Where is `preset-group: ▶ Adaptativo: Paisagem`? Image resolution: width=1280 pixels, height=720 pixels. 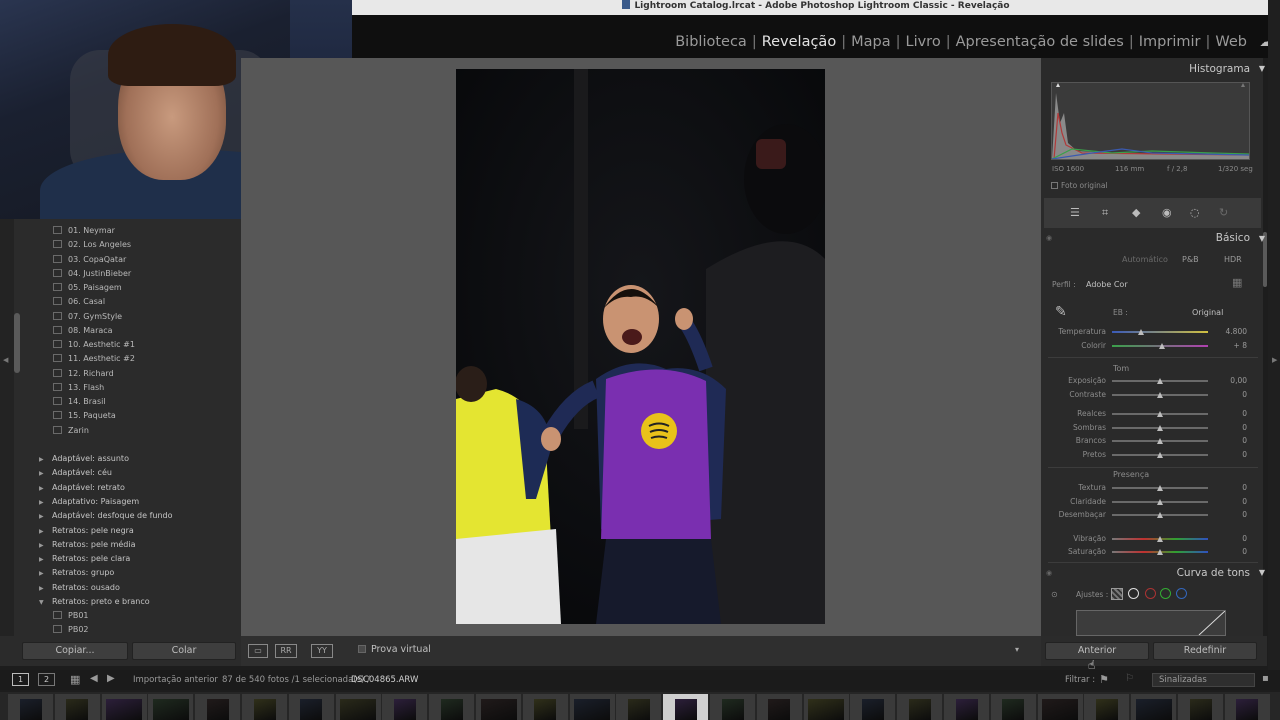
preset-group: ▶ Adaptativo: Paisagem is located at coordinates (89, 502).